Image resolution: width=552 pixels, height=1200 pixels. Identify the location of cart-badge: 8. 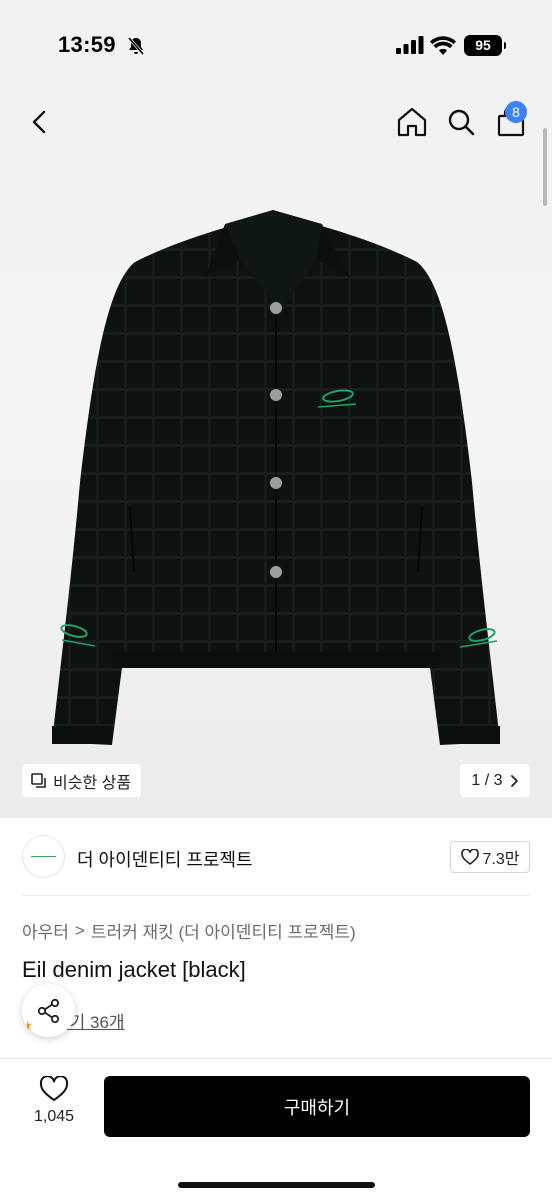
(516, 112).